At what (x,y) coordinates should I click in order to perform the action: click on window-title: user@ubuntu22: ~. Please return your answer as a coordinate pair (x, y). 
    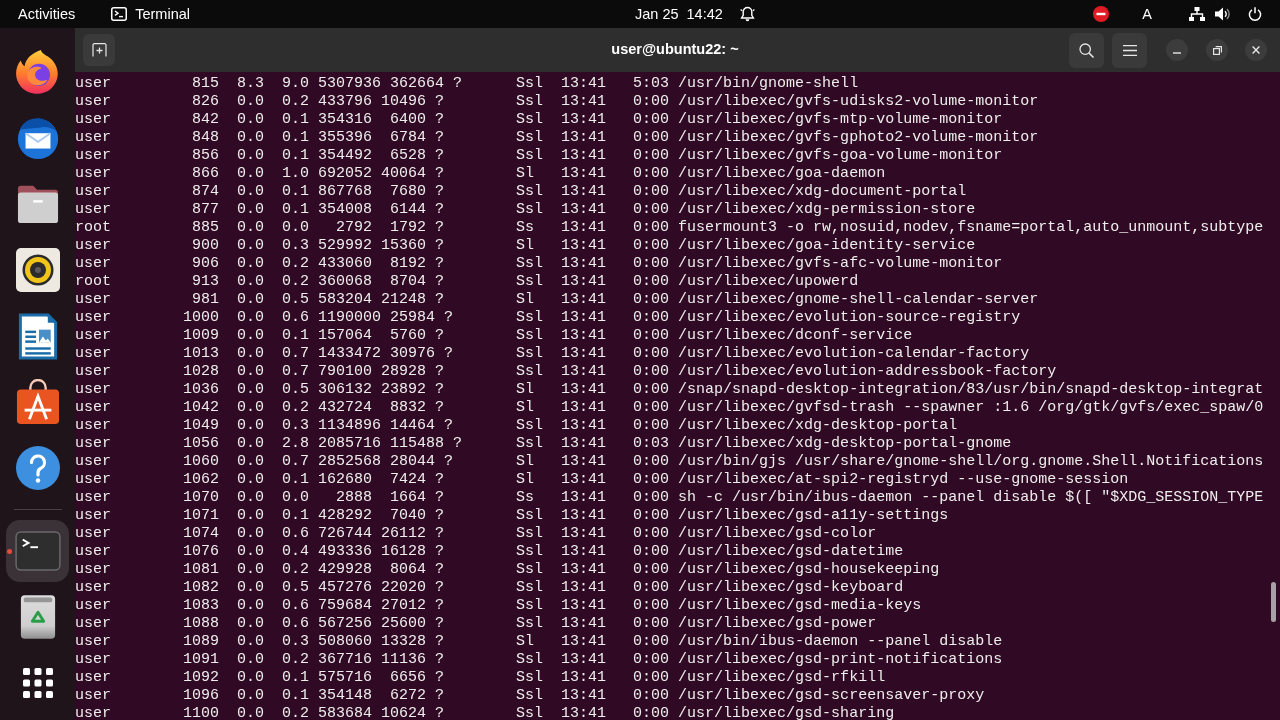
    Looking at the image, I should click on (675, 50).